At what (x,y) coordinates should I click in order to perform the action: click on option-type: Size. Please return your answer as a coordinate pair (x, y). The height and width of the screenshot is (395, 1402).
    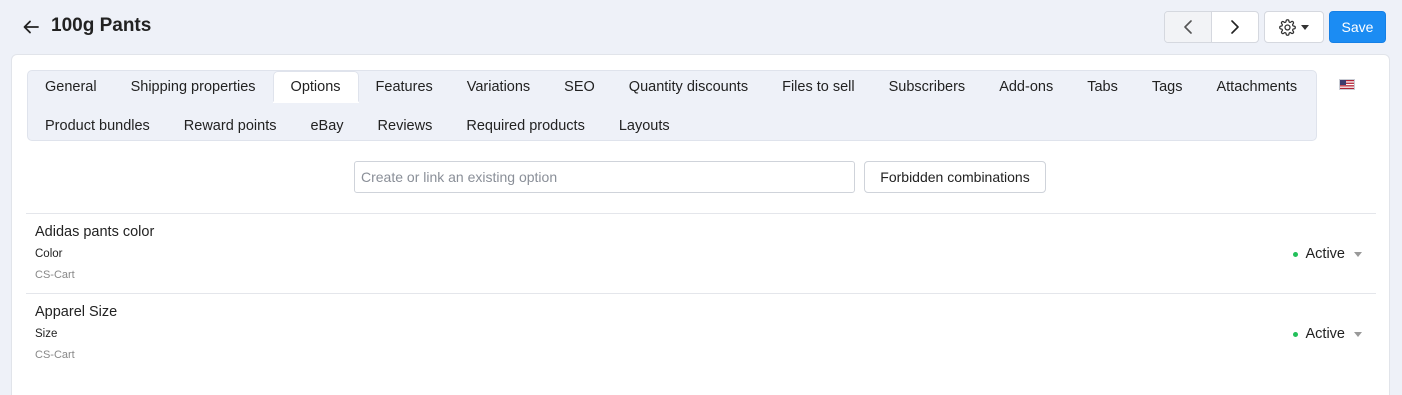
    Looking at the image, I should click on (46, 334).